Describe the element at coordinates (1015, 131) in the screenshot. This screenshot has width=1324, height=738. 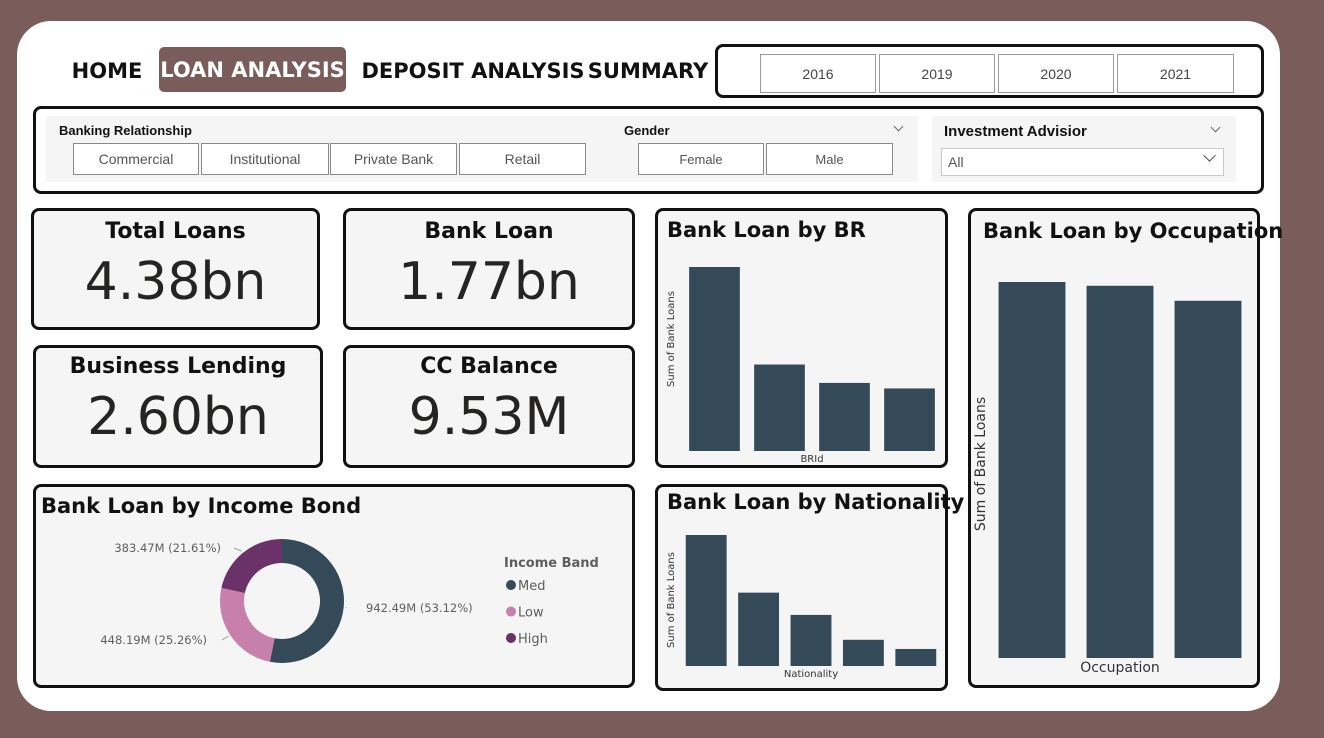
I see `investment-advisor-label: Investment Advisior` at that location.